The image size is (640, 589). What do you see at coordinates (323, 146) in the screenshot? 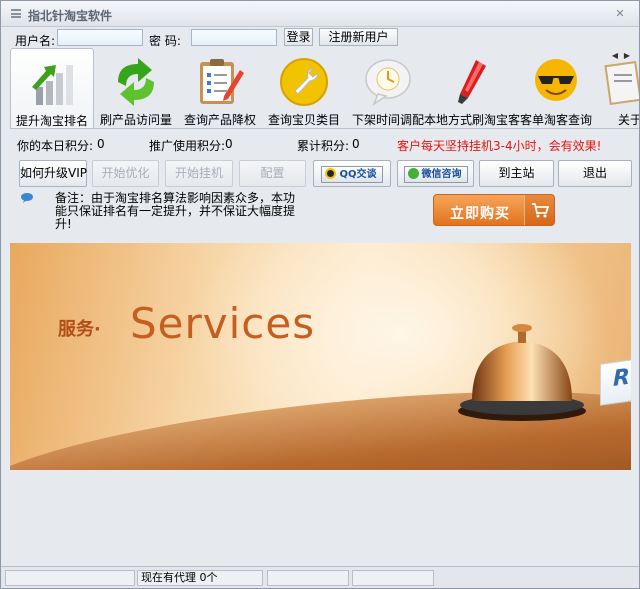
I see `total-score-label: 累计积分:` at bounding box center [323, 146].